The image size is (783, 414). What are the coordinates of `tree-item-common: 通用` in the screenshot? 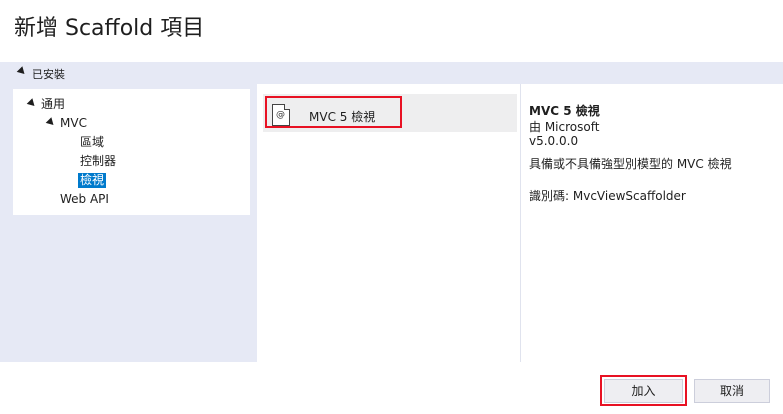 It's located at (53, 104).